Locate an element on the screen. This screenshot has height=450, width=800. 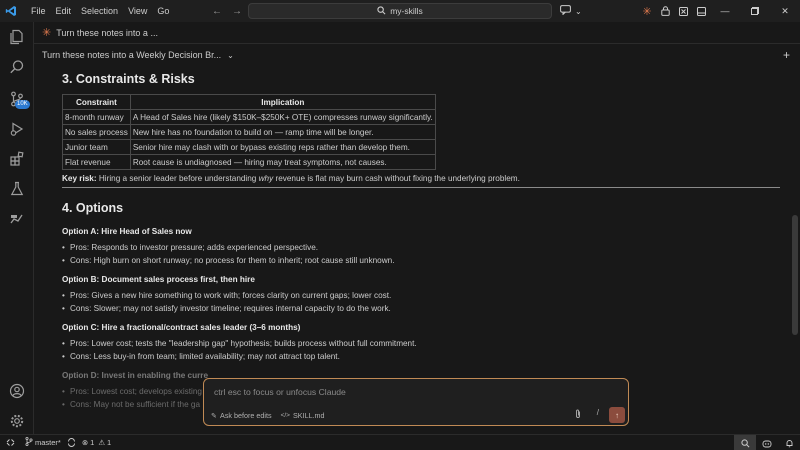
activity-bar: 10K is located at coordinates (17, 228).